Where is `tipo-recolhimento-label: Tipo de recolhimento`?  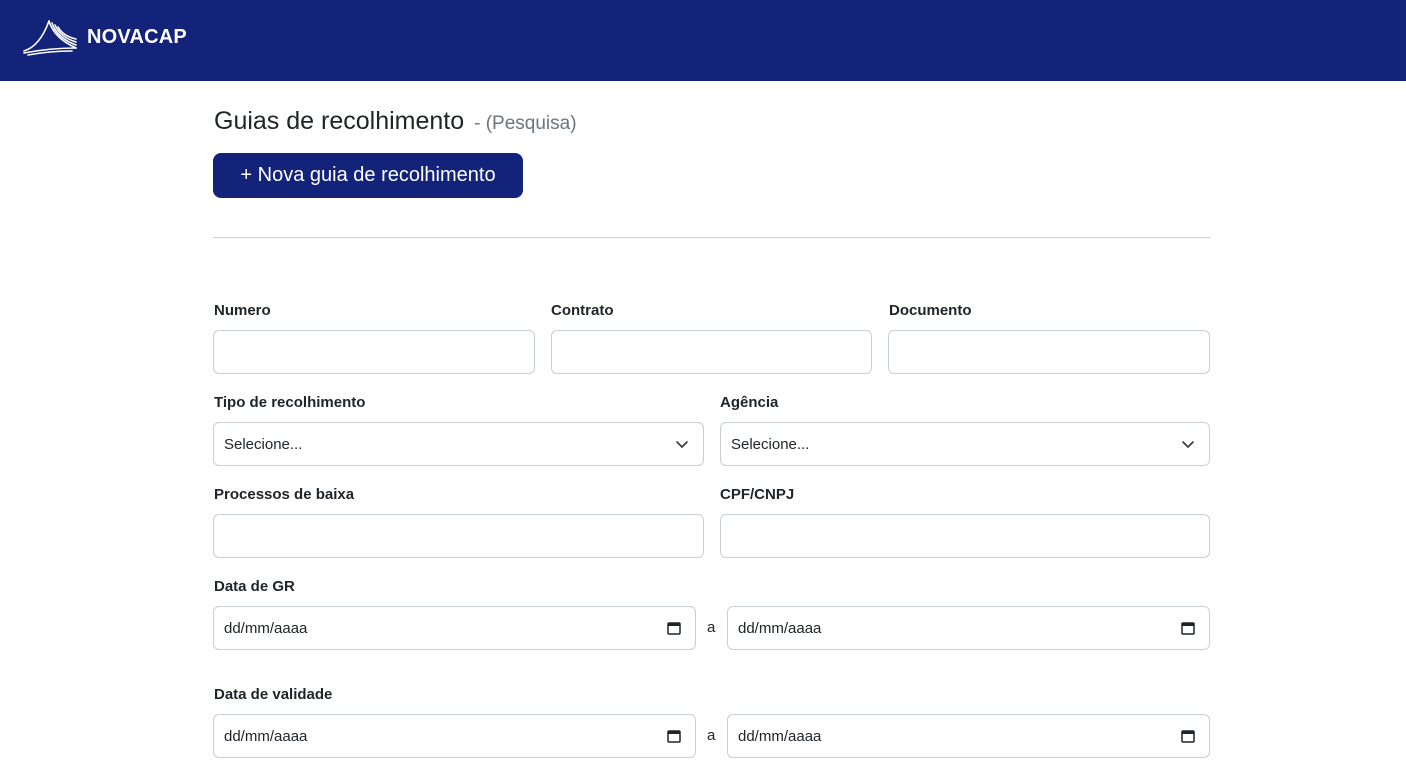 tipo-recolhimento-label: Tipo de recolhimento is located at coordinates (290, 402).